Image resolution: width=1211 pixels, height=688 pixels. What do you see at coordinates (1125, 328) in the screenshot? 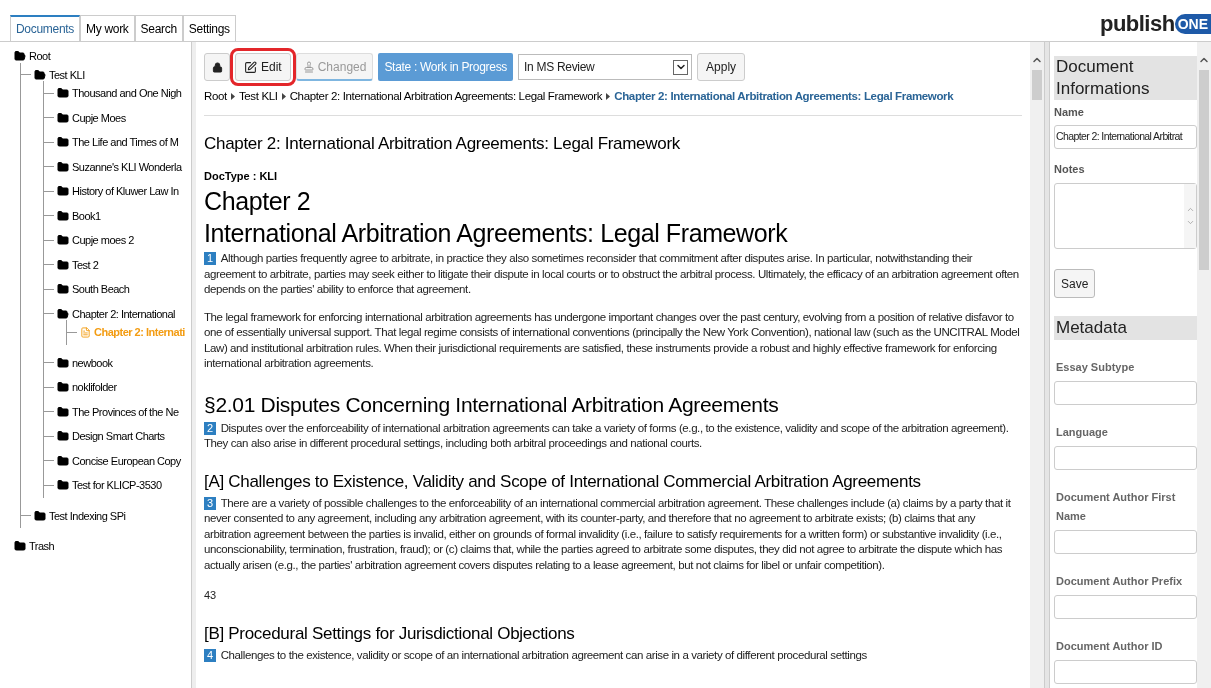
I see `panel-header: Metadata` at bounding box center [1125, 328].